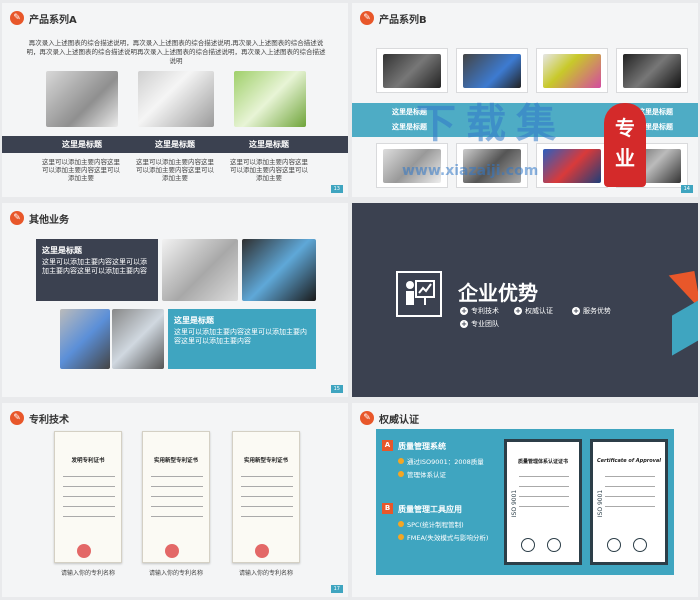  Describe the element at coordinates (49, 220) in the screenshot. I see `slide-title: 其他业务` at that location.